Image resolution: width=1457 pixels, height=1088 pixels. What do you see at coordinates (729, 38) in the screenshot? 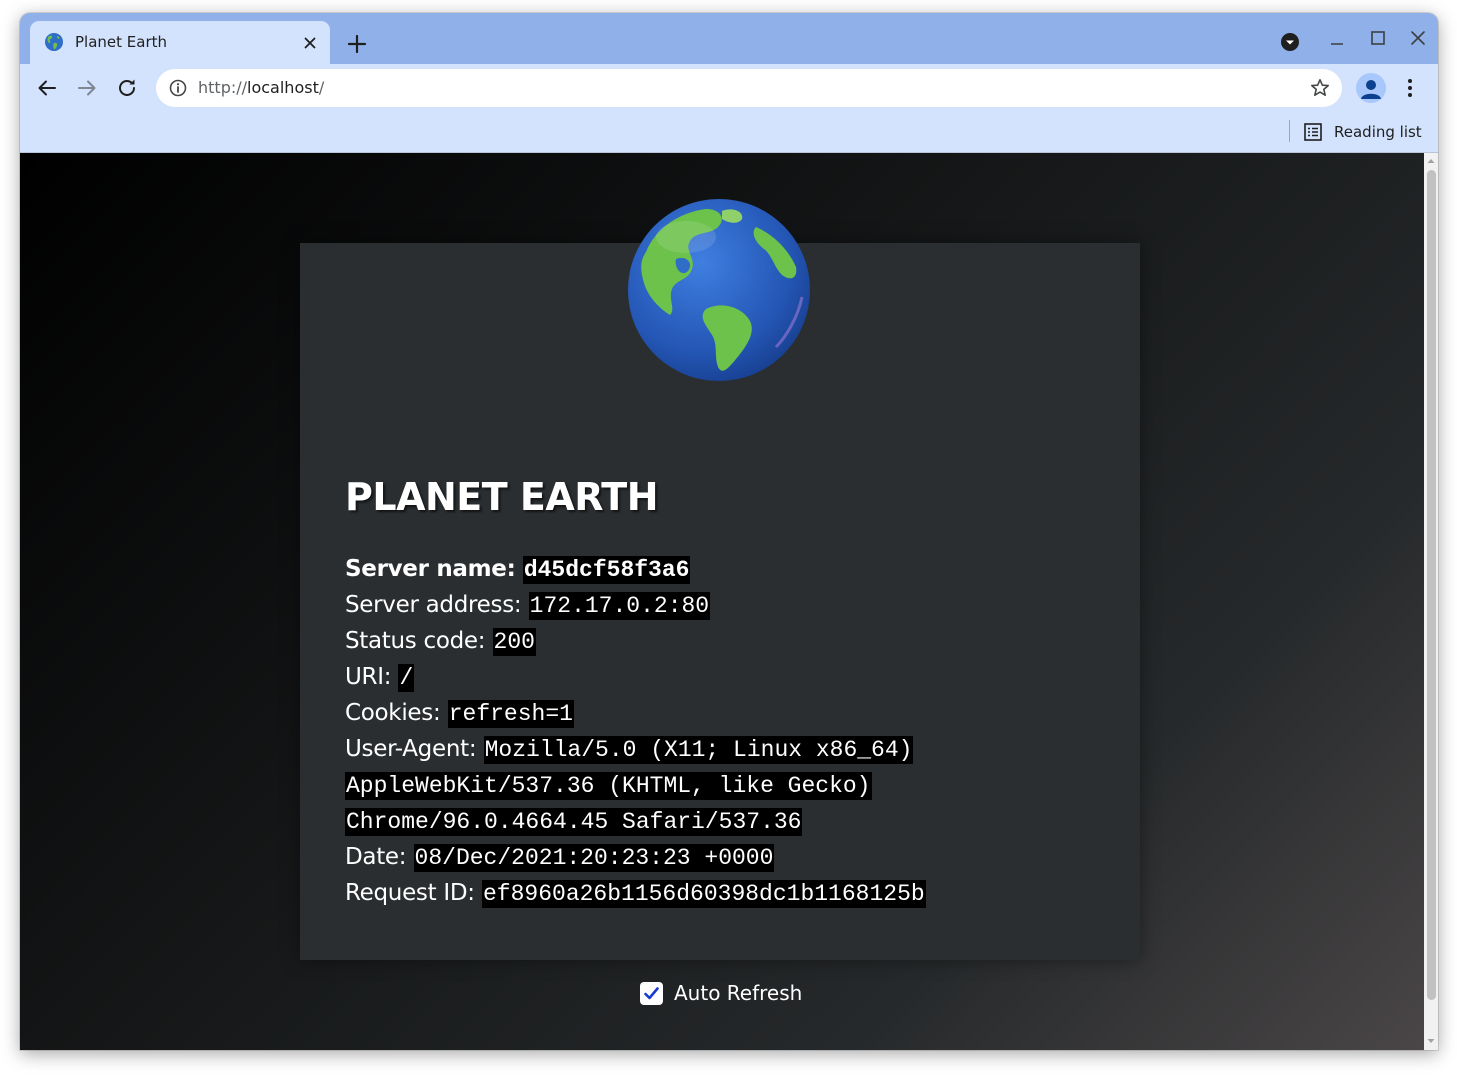
I see `tab-strip: Planet Earth` at bounding box center [729, 38].